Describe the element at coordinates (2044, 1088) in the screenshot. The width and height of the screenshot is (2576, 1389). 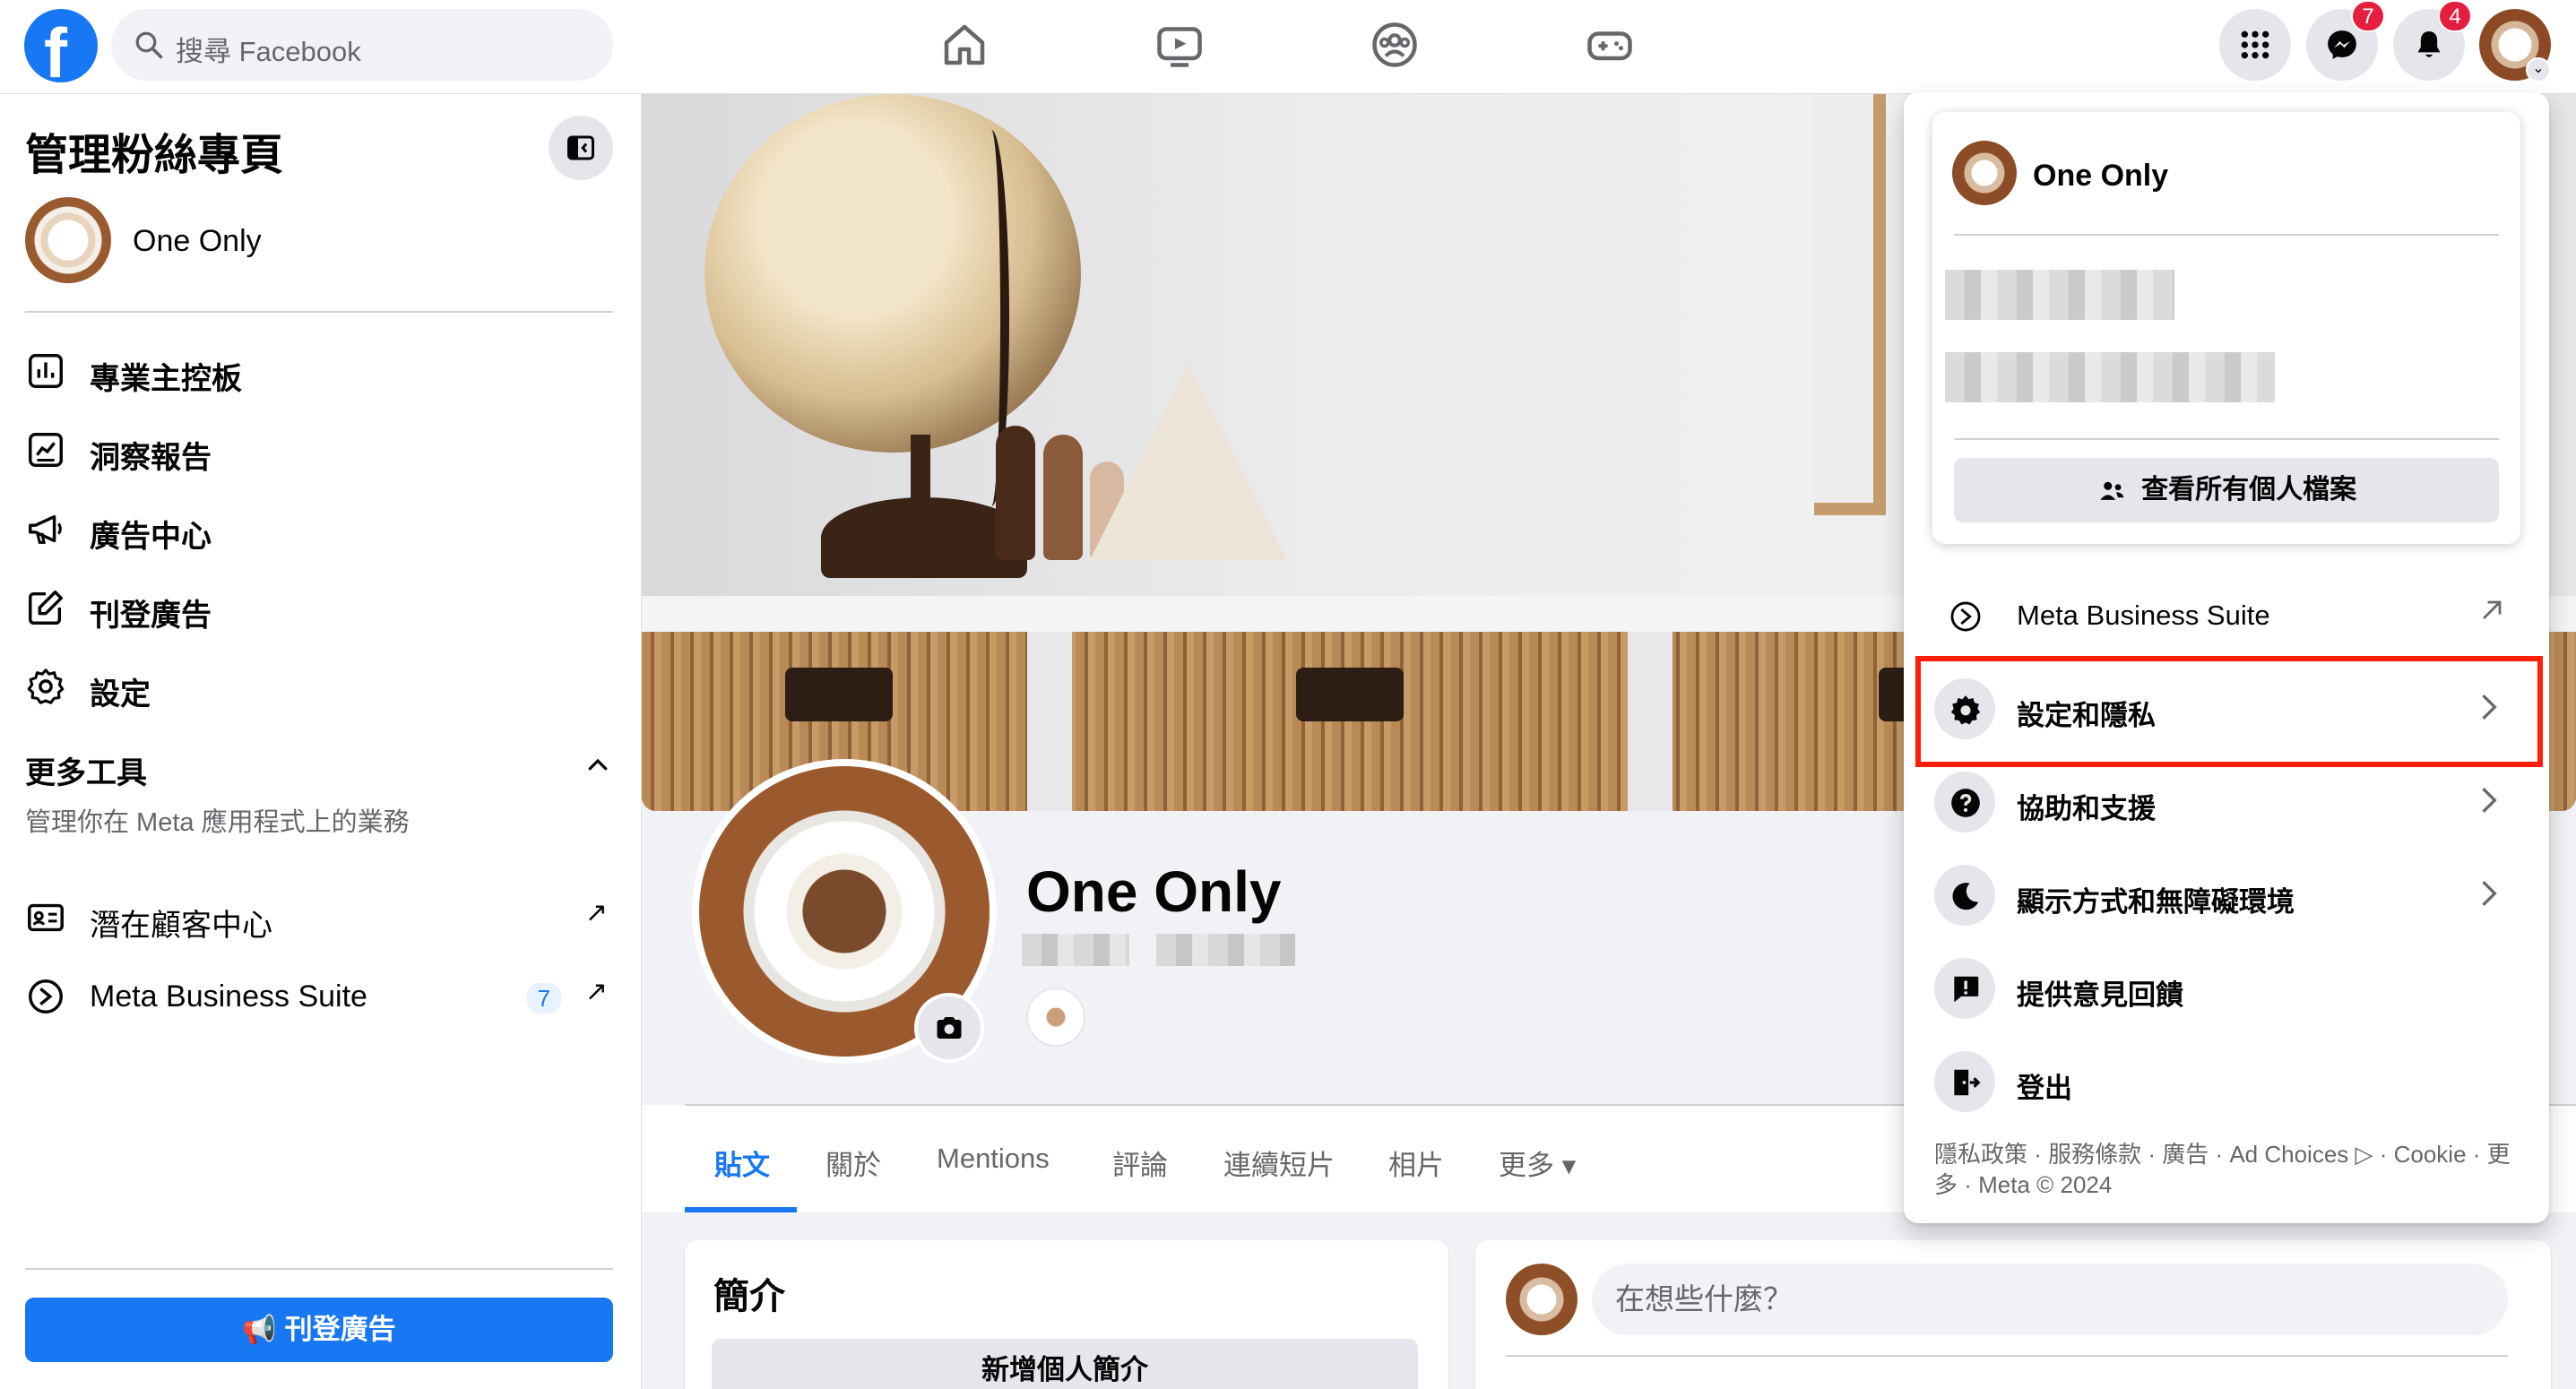
I see `menu-item-label: 登出` at that location.